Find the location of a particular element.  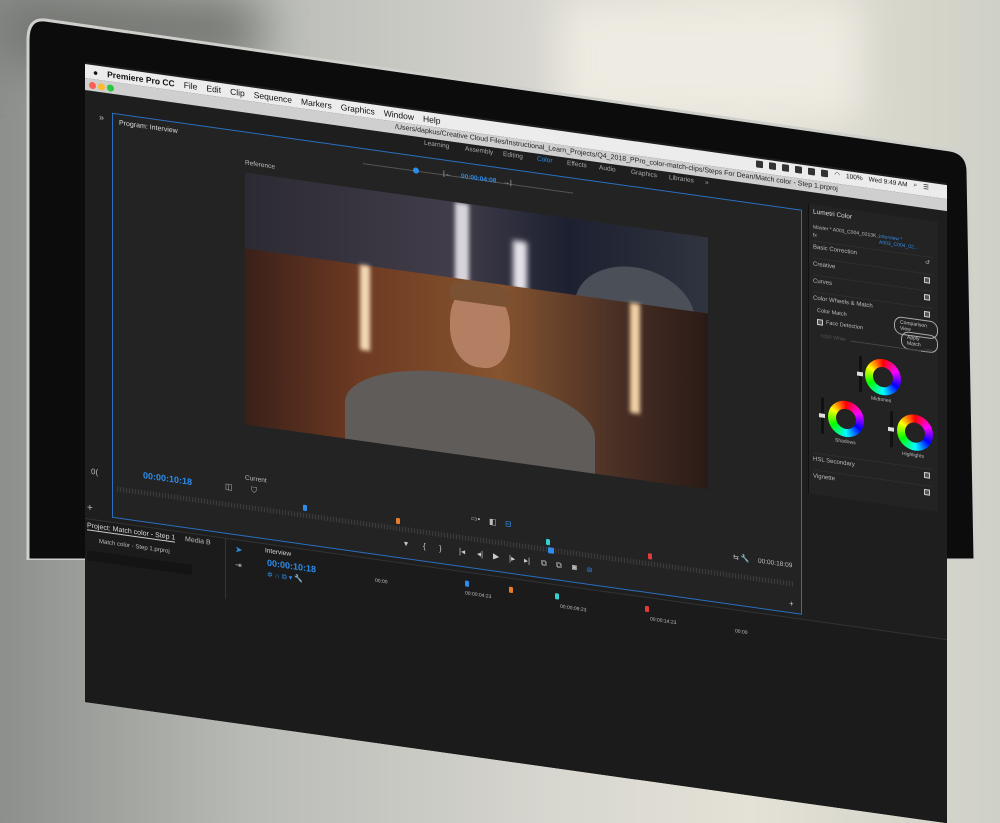

shield-icon is located at coordinates (773, 165).